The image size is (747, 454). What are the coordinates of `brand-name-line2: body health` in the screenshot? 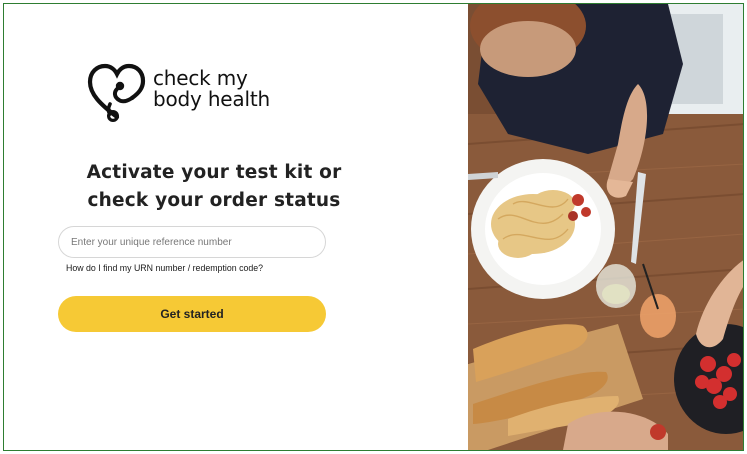 It's located at (211, 99).